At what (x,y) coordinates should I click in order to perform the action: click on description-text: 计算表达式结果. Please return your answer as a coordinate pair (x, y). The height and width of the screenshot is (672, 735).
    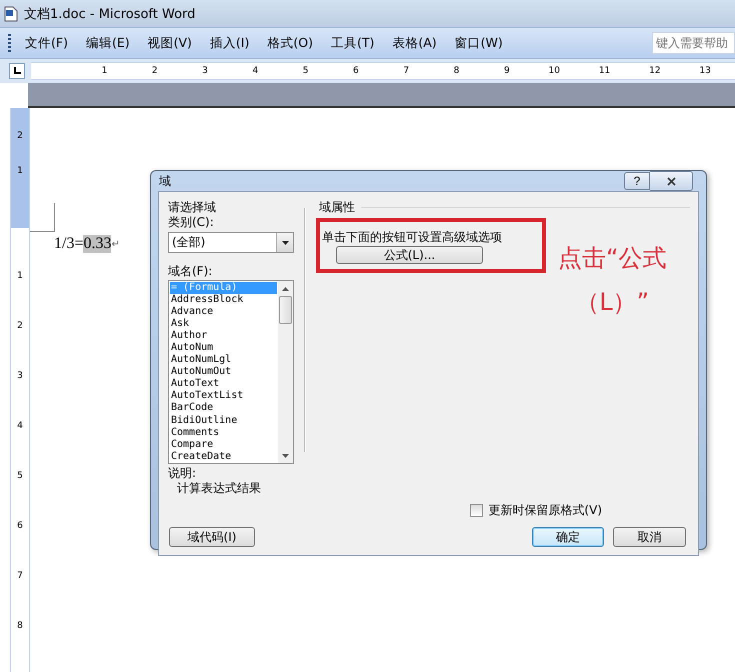
    Looking at the image, I should click on (219, 488).